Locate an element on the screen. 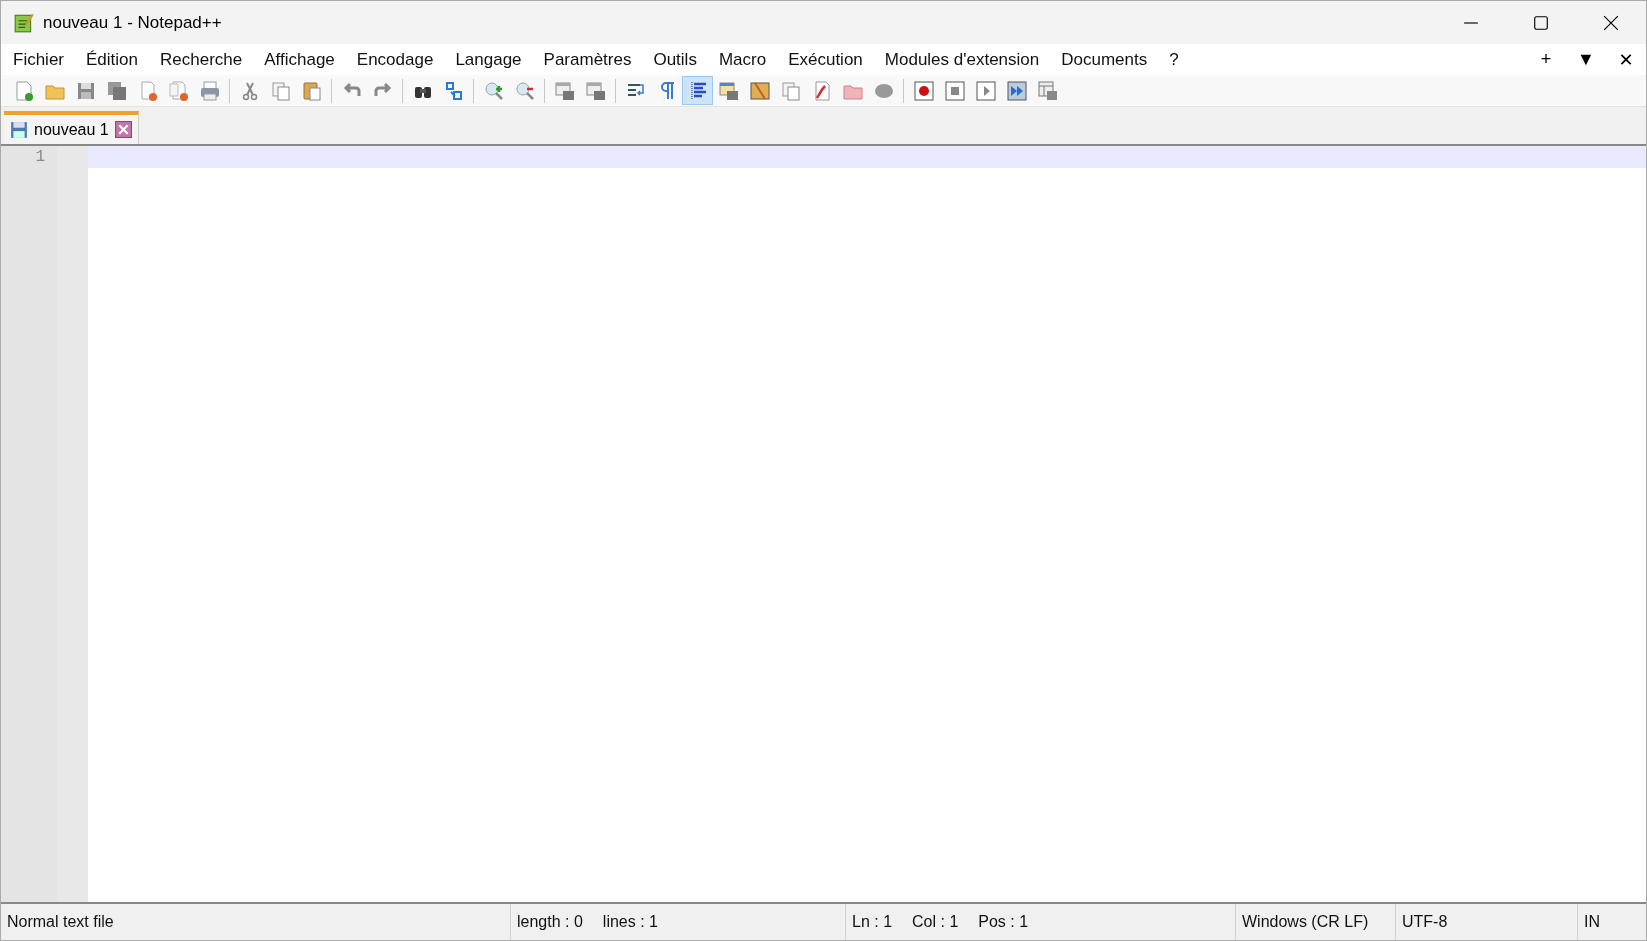 The width and height of the screenshot is (1647, 941). fast-forward-icon is located at coordinates (1016, 90).